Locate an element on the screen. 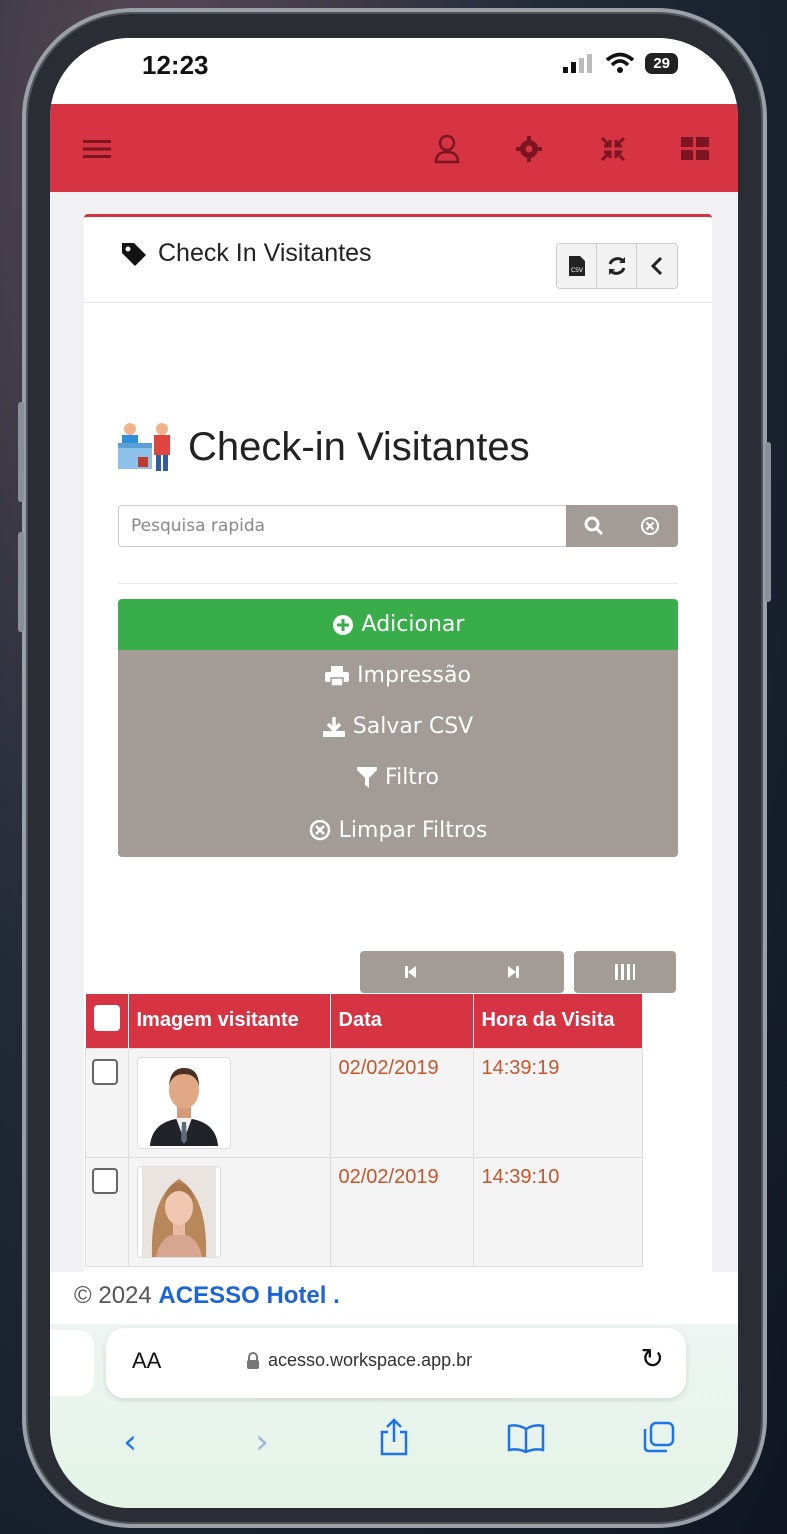 The width and height of the screenshot is (787, 1534). compress-icon is located at coordinates (613, 149).